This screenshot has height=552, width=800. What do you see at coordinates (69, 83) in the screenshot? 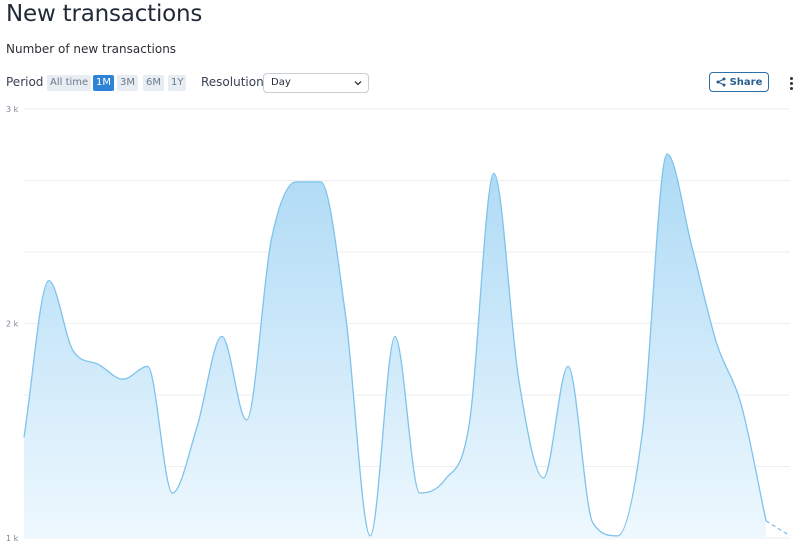
I see `period-all-time-button: All time` at bounding box center [69, 83].